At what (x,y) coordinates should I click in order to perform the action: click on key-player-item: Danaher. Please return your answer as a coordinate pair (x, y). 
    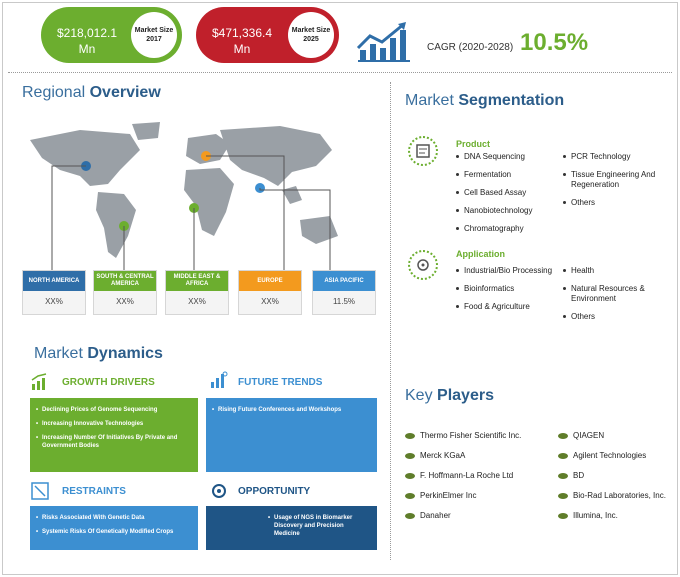
    Looking at the image, I should click on (479, 516).